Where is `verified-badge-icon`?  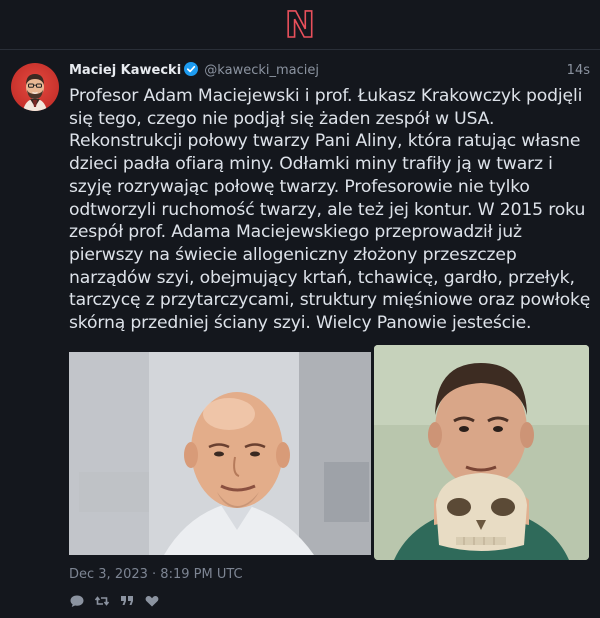 verified-badge-icon is located at coordinates (191, 69).